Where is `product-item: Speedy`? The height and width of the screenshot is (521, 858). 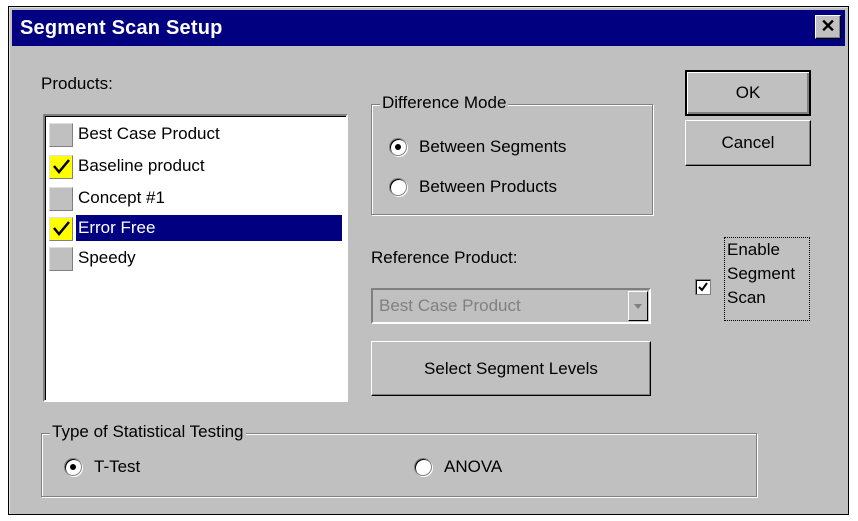 product-item: Speedy is located at coordinates (195, 258).